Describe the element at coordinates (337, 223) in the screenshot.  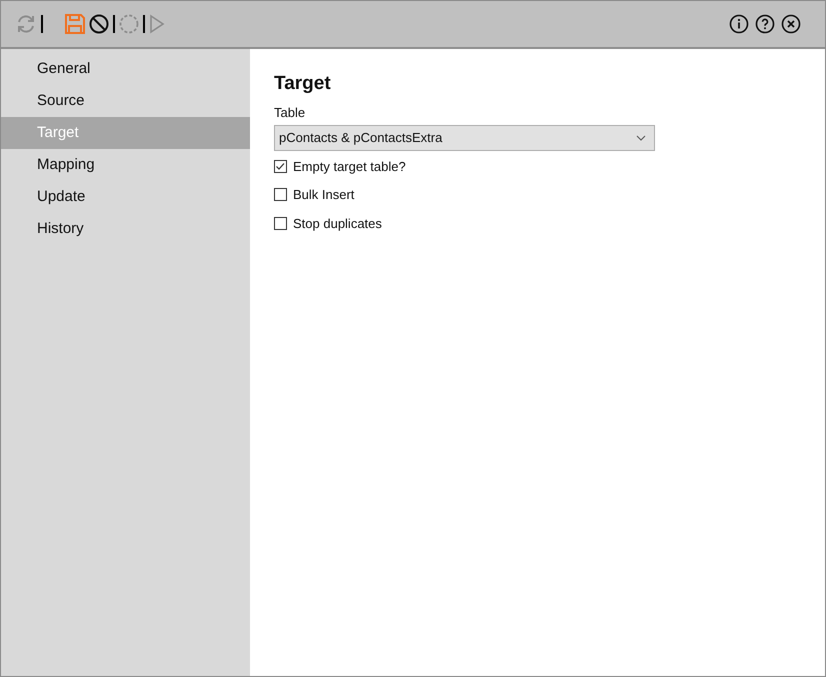
I see `checkbox-label: Stop duplicates` at that location.